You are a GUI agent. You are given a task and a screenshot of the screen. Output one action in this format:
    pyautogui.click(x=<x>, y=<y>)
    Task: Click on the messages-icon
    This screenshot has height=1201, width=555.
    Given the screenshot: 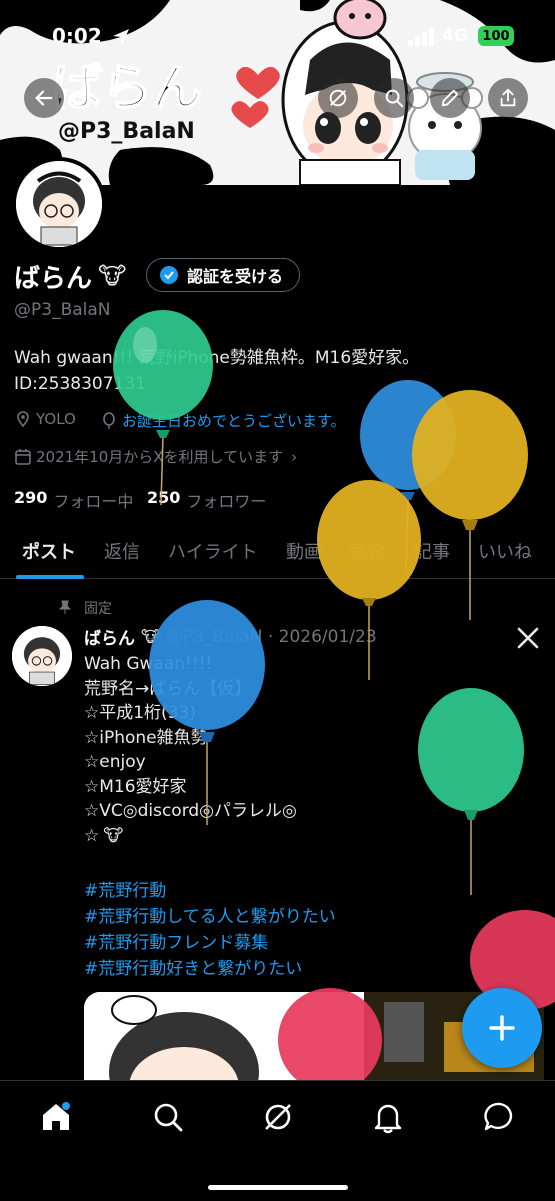 What is the action you would take?
    pyautogui.click(x=498, y=1116)
    